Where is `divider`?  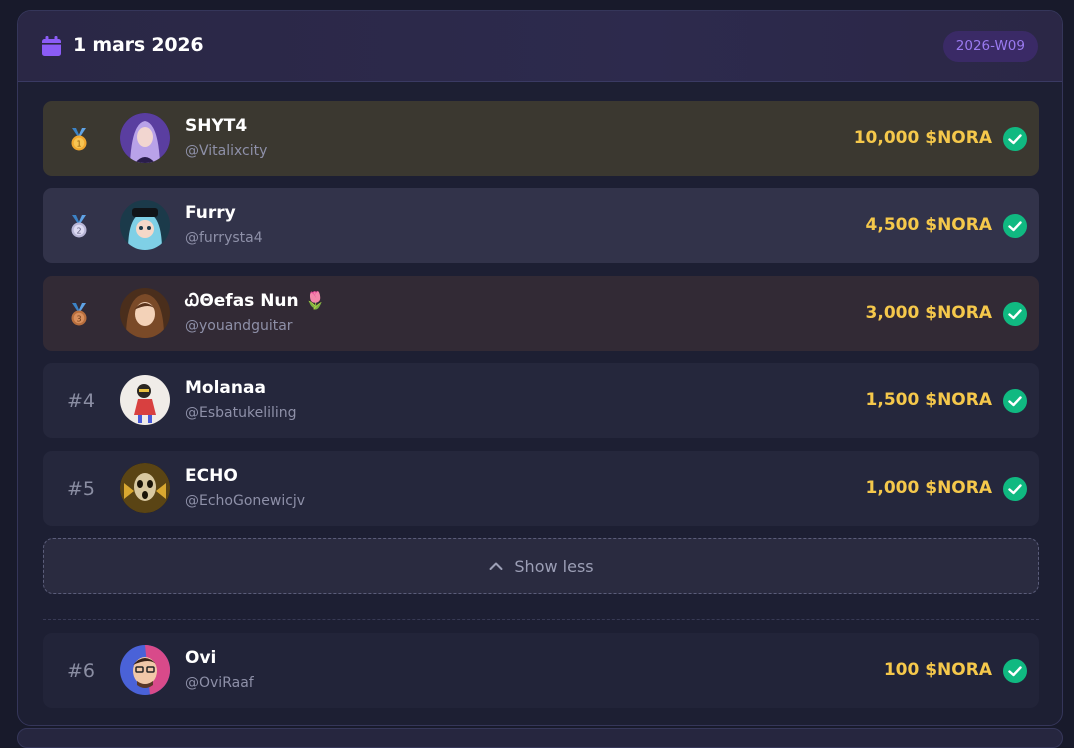 divider is located at coordinates (541, 619).